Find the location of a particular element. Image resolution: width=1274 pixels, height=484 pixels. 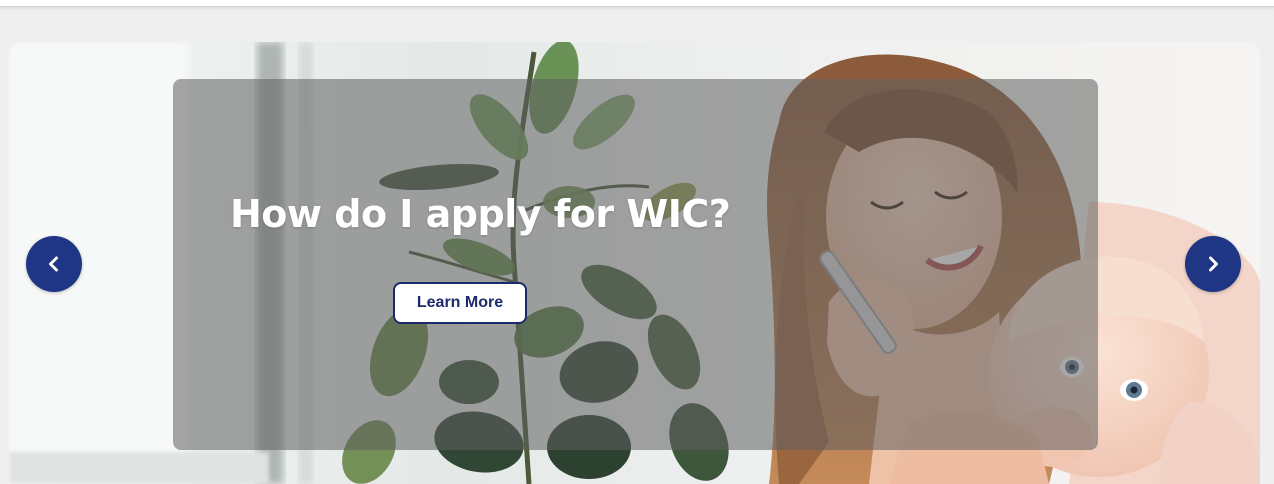

learn-more-button: Learn More is located at coordinates (460, 303).